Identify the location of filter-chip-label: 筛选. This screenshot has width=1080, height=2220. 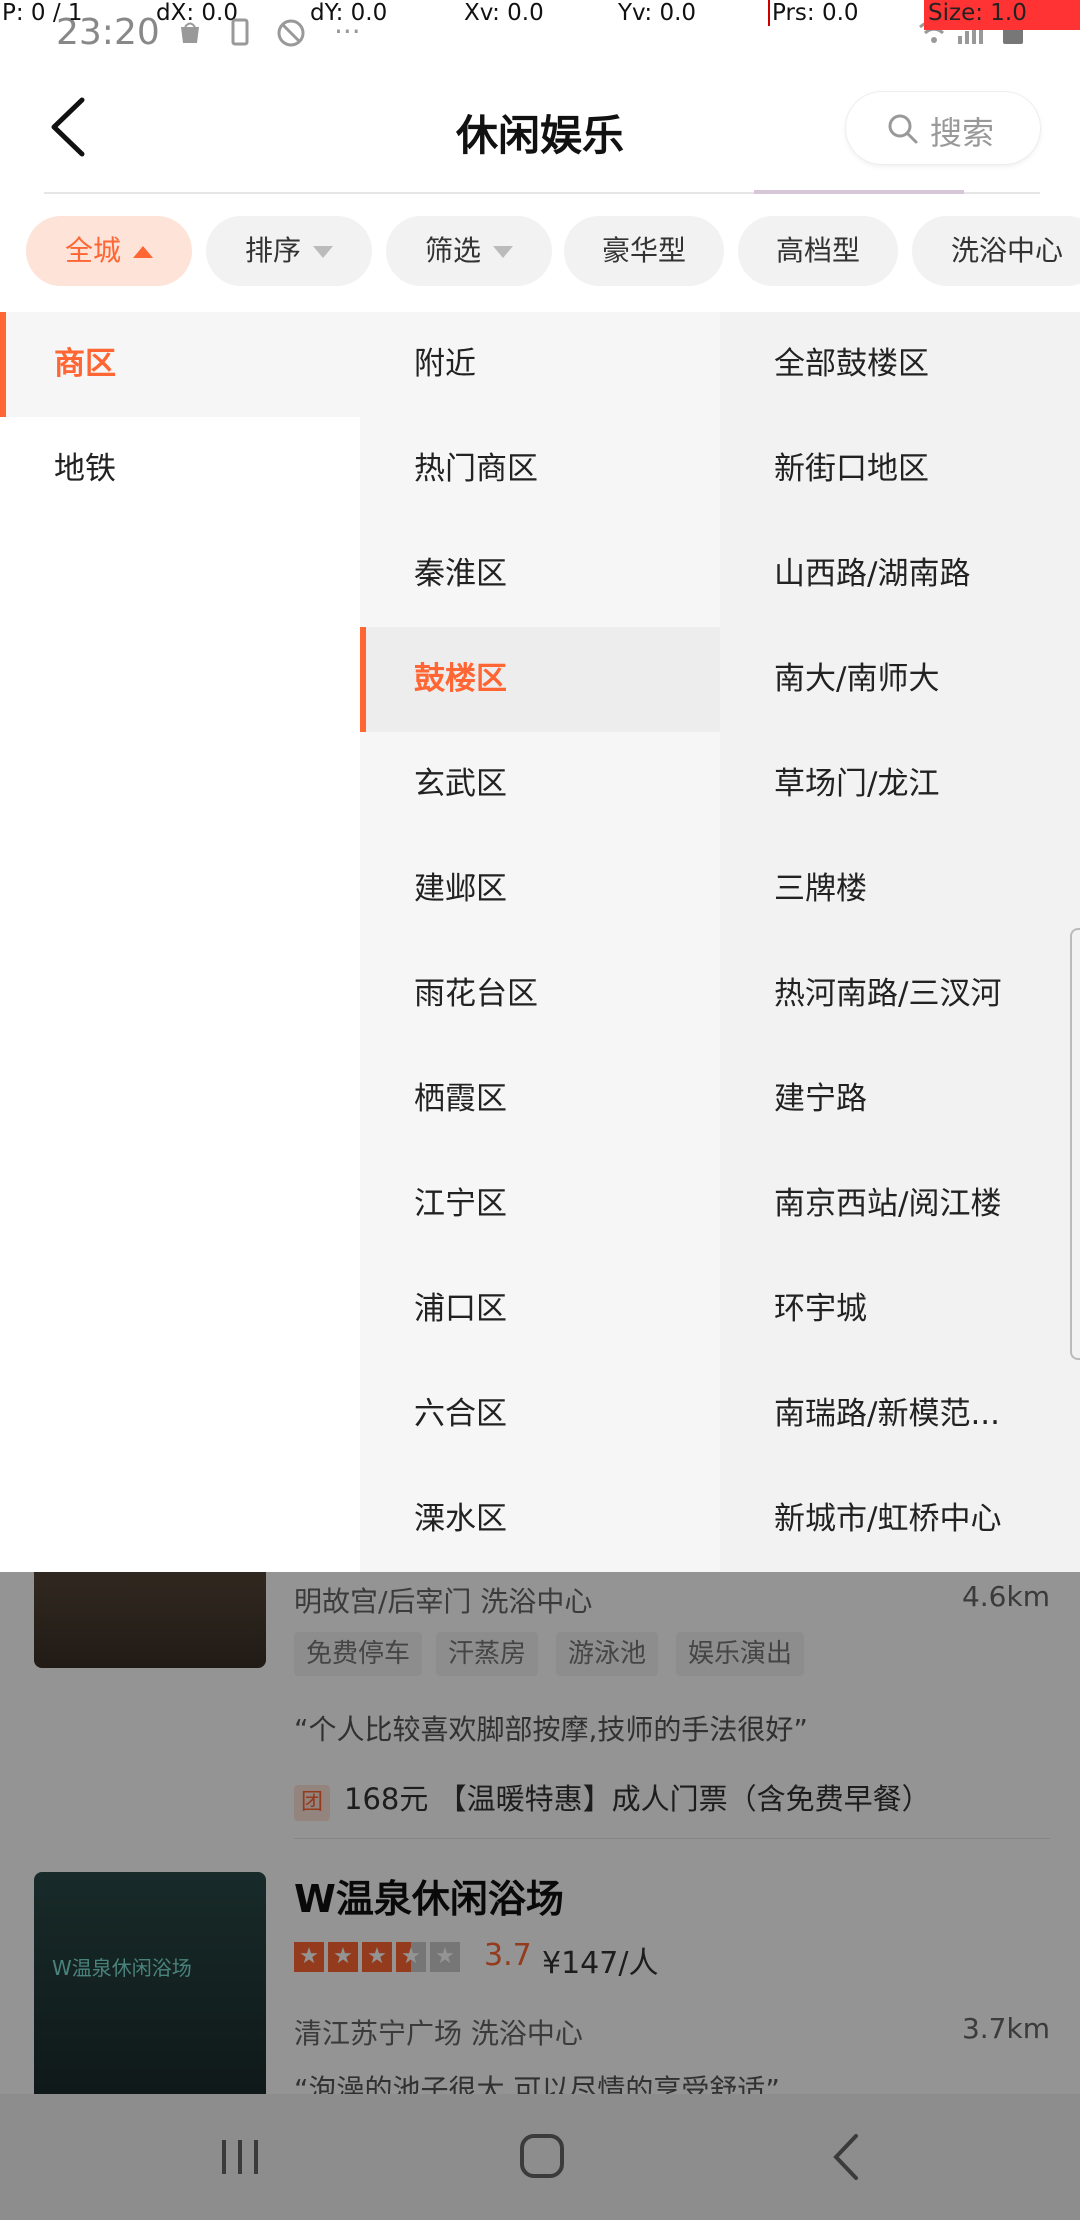
(452, 250).